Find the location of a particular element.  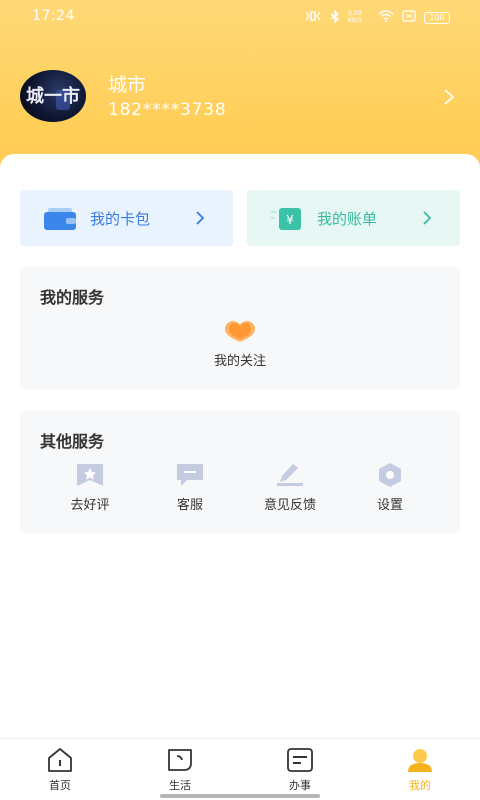

service-feedback: 意见反馈 is located at coordinates (290, 487).